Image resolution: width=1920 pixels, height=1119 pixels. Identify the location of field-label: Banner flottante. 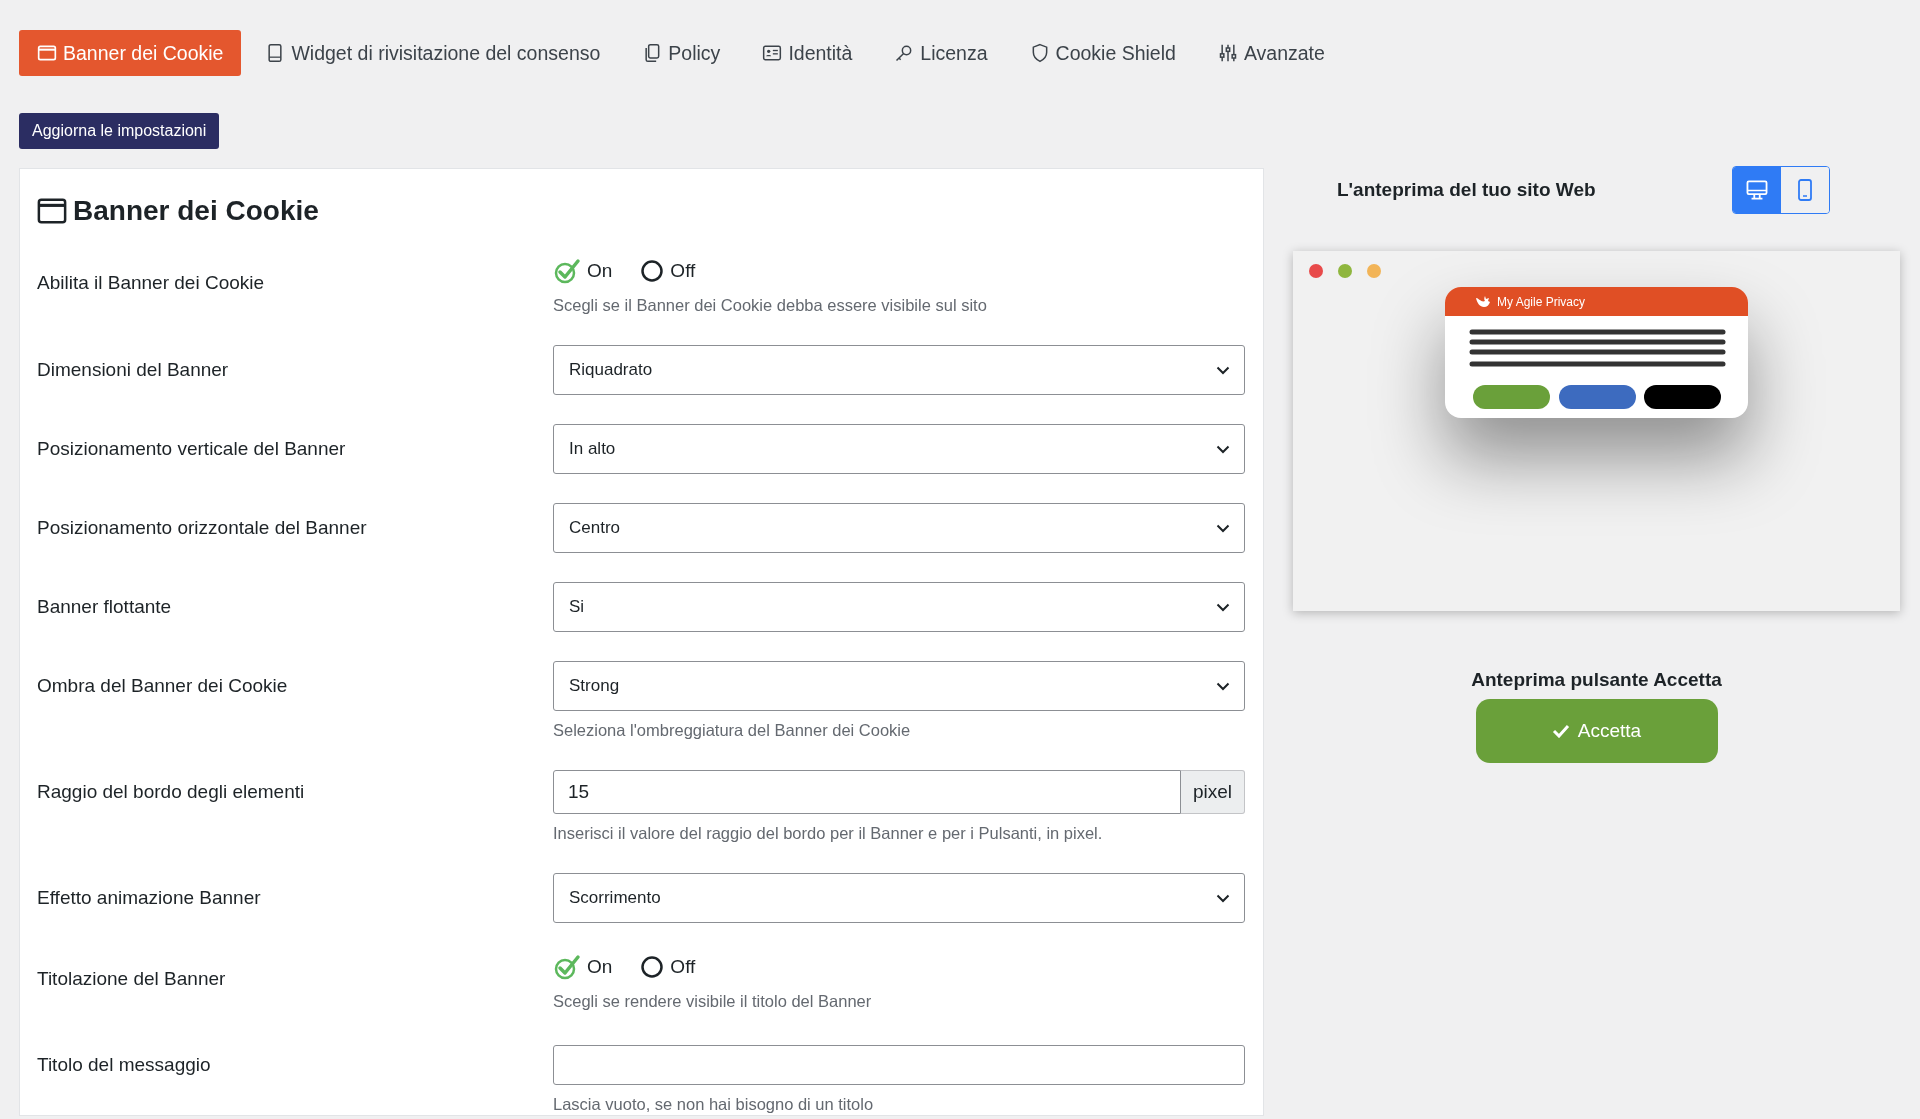
(105, 607).